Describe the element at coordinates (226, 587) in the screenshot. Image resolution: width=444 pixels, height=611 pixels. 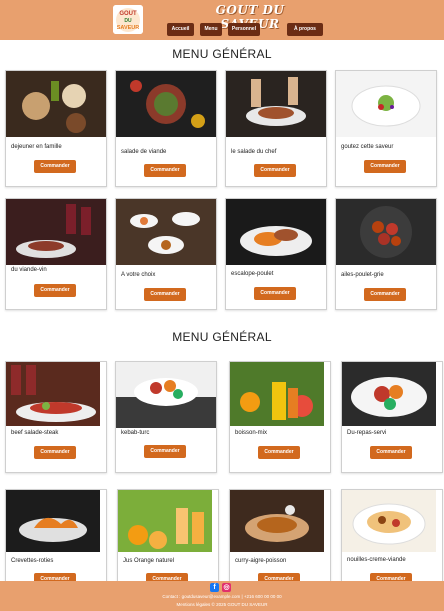
I see `instagram-icon: ◎` at that location.